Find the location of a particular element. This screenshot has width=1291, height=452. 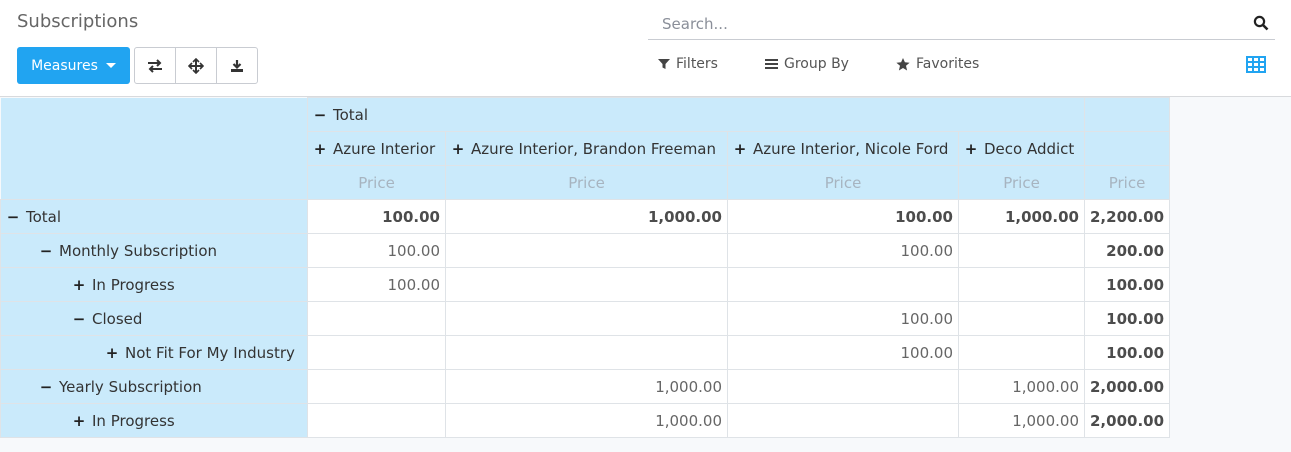

row-header-label: Not Fit For My Industry is located at coordinates (210, 352).